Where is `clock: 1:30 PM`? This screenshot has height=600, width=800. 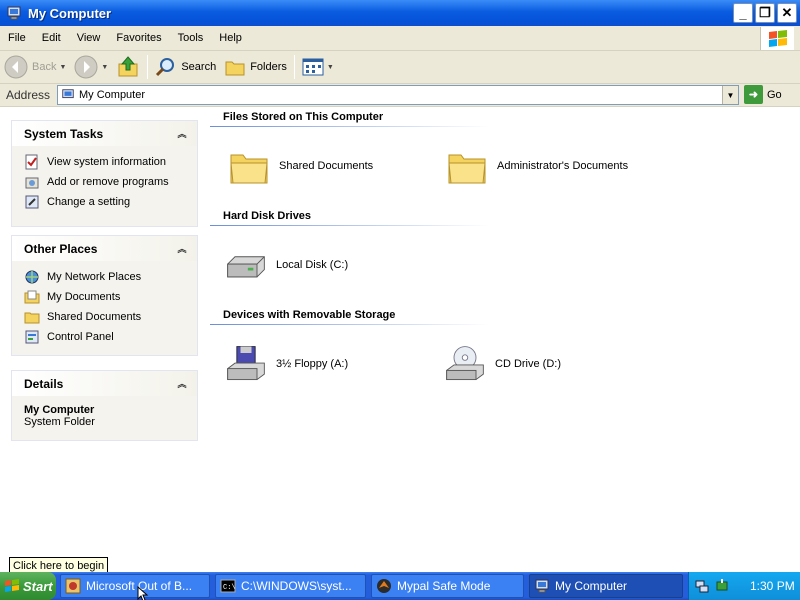
clock: 1:30 PM is located at coordinates (772, 586).